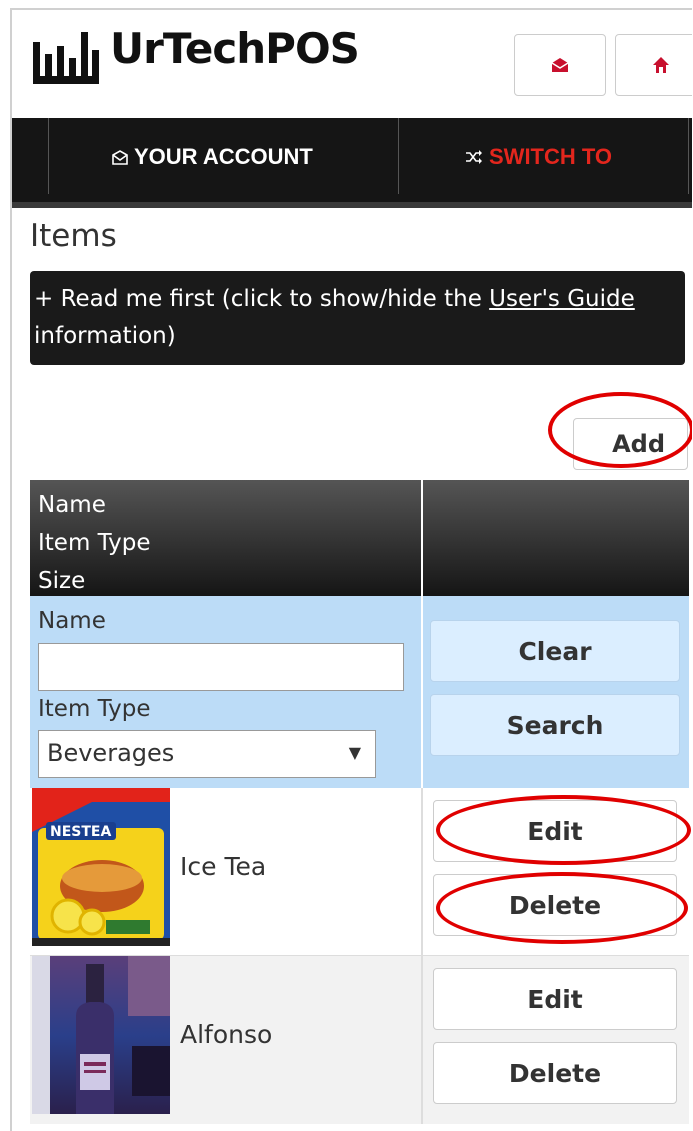 The width and height of the screenshot is (693, 1131). Describe the element at coordinates (73, 236) in the screenshot. I see `page-title: Items` at that location.